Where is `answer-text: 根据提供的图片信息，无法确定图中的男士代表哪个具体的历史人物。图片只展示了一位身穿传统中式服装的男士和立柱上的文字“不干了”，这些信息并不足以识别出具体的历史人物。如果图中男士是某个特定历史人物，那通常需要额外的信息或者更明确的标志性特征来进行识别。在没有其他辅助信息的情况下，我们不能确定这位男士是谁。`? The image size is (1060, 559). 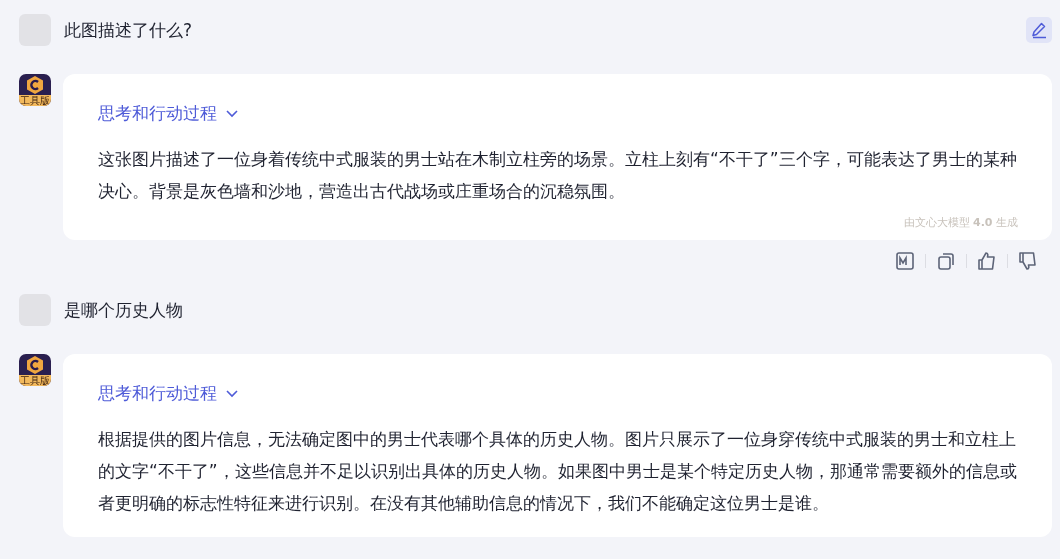
answer-text: 根据提供的图片信息，无法确定图中的男士代表哪个具体的历史人物。图片只展示了一位身穿传统中式服装的男士和立柱上的文字“不干了”，这些信息并不足以识别出具体的历史人物。如果图中男士是某个特定历史人物，那通常需要额外的信息或者更明确的标志性特征来进行识别。在没有其他辅助信息的情况下，我们不能确定这位男士是谁。 is located at coordinates (558, 471).